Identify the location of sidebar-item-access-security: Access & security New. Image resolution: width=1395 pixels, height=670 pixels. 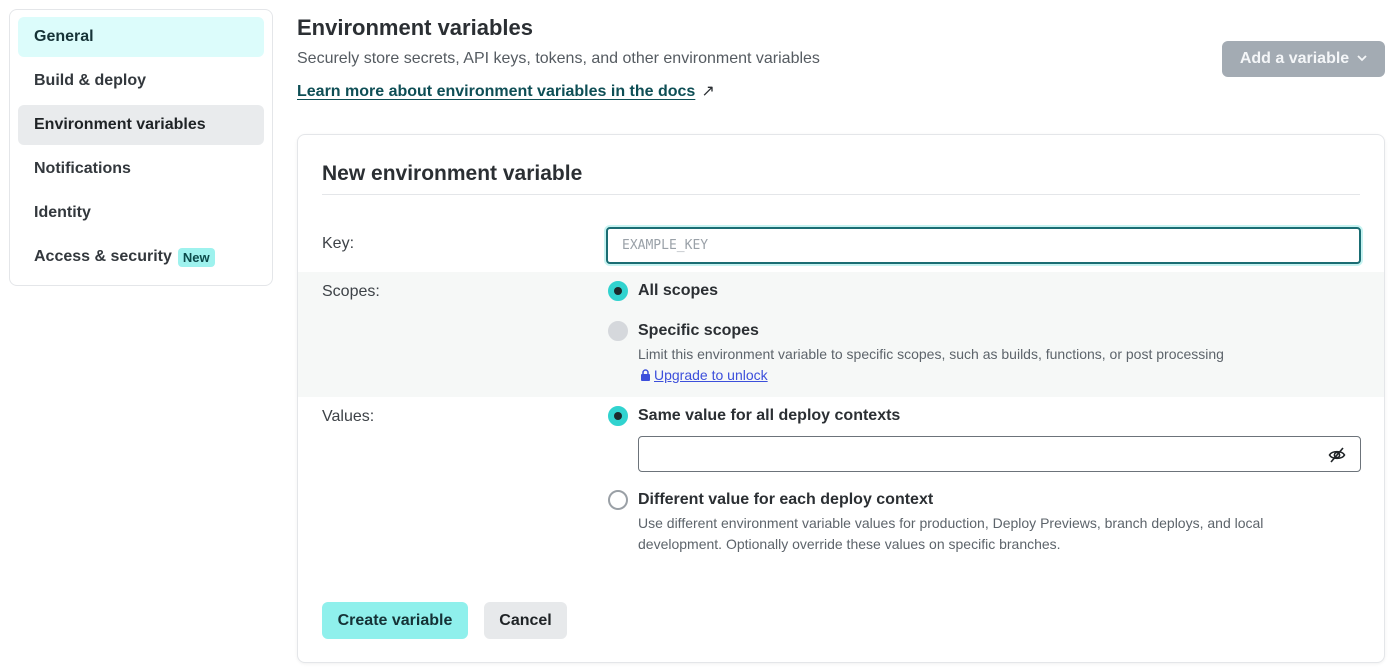
(141, 257).